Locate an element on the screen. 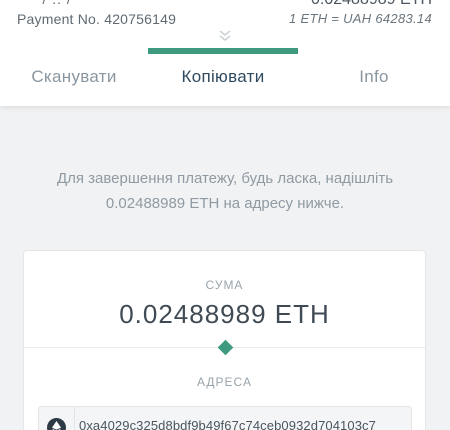 This screenshot has width=450, height=430. payment-method-tabs: Сканувати Копіювати Info is located at coordinates (225, 77).